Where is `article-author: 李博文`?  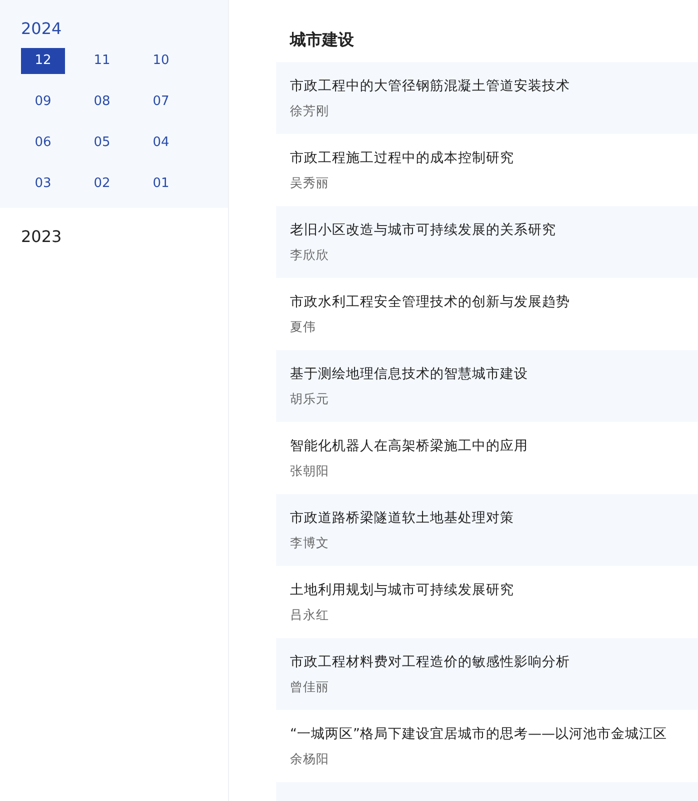
article-author: 李博文 is located at coordinates (310, 543).